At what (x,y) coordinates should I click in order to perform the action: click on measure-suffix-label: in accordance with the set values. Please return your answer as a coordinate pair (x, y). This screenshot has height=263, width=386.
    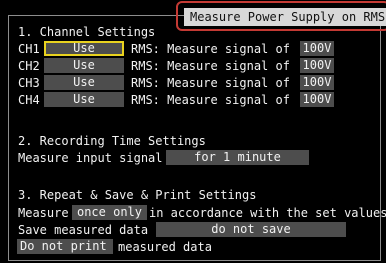
    Looking at the image, I should click on (267, 213).